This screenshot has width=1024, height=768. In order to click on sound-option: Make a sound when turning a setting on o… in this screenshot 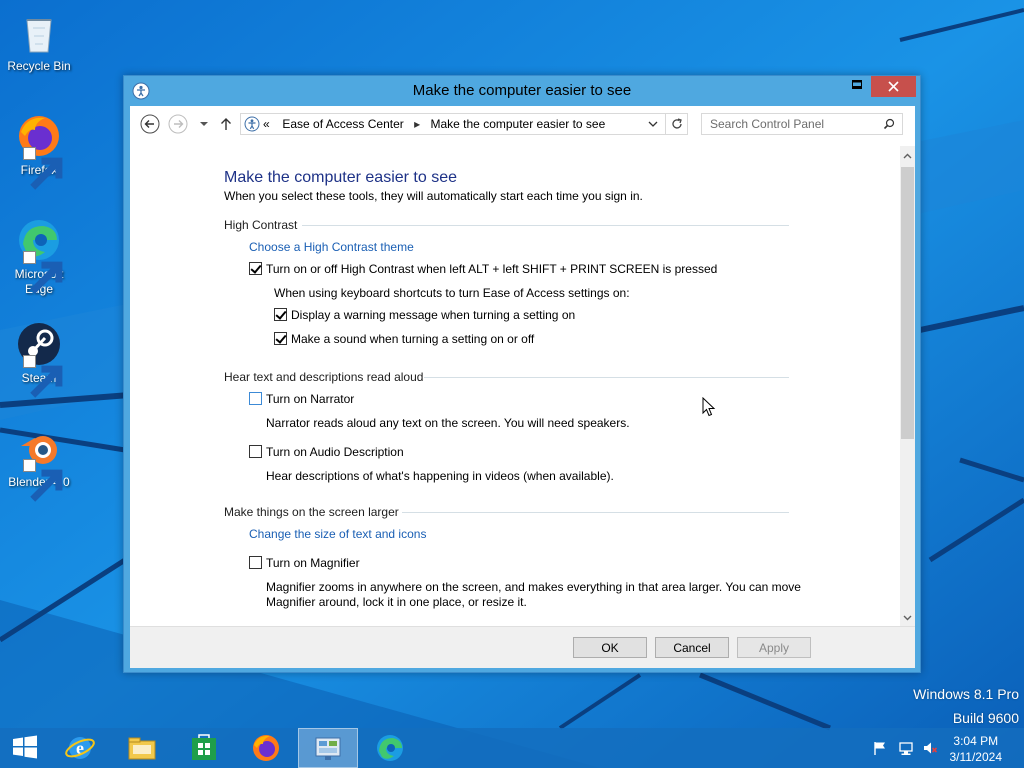, I will do `click(404, 339)`.